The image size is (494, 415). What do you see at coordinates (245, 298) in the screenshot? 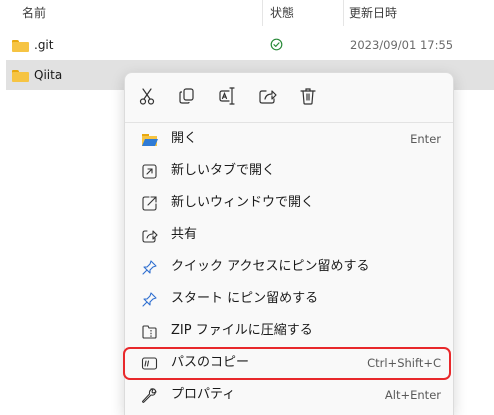
I see `menu-item-label: スタート にピン留めする` at bounding box center [245, 298].